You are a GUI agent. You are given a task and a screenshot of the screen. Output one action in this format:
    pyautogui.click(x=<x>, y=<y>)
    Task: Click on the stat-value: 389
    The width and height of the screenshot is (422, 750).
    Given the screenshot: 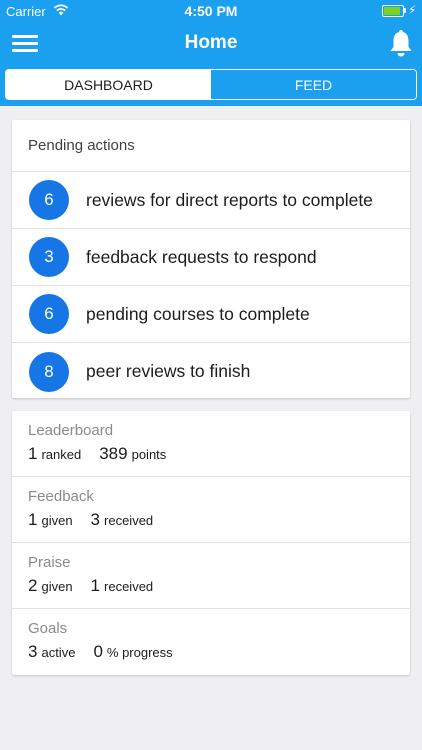 What is the action you would take?
    pyautogui.click(x=113, y=453)
    